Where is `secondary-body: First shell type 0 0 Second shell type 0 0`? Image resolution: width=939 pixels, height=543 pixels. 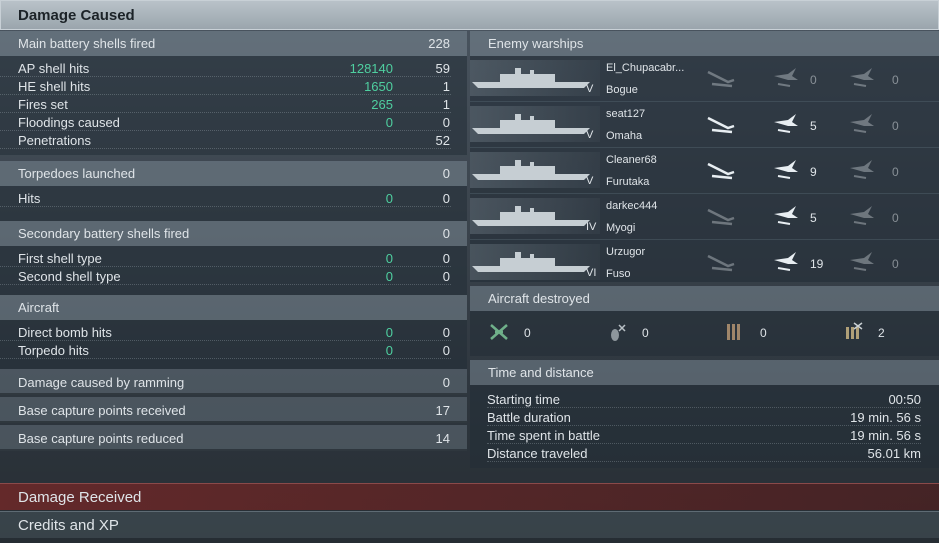
secondary-body: First shell type 0 0 Second shell type 0 0 is located at coordinates (233, 270).